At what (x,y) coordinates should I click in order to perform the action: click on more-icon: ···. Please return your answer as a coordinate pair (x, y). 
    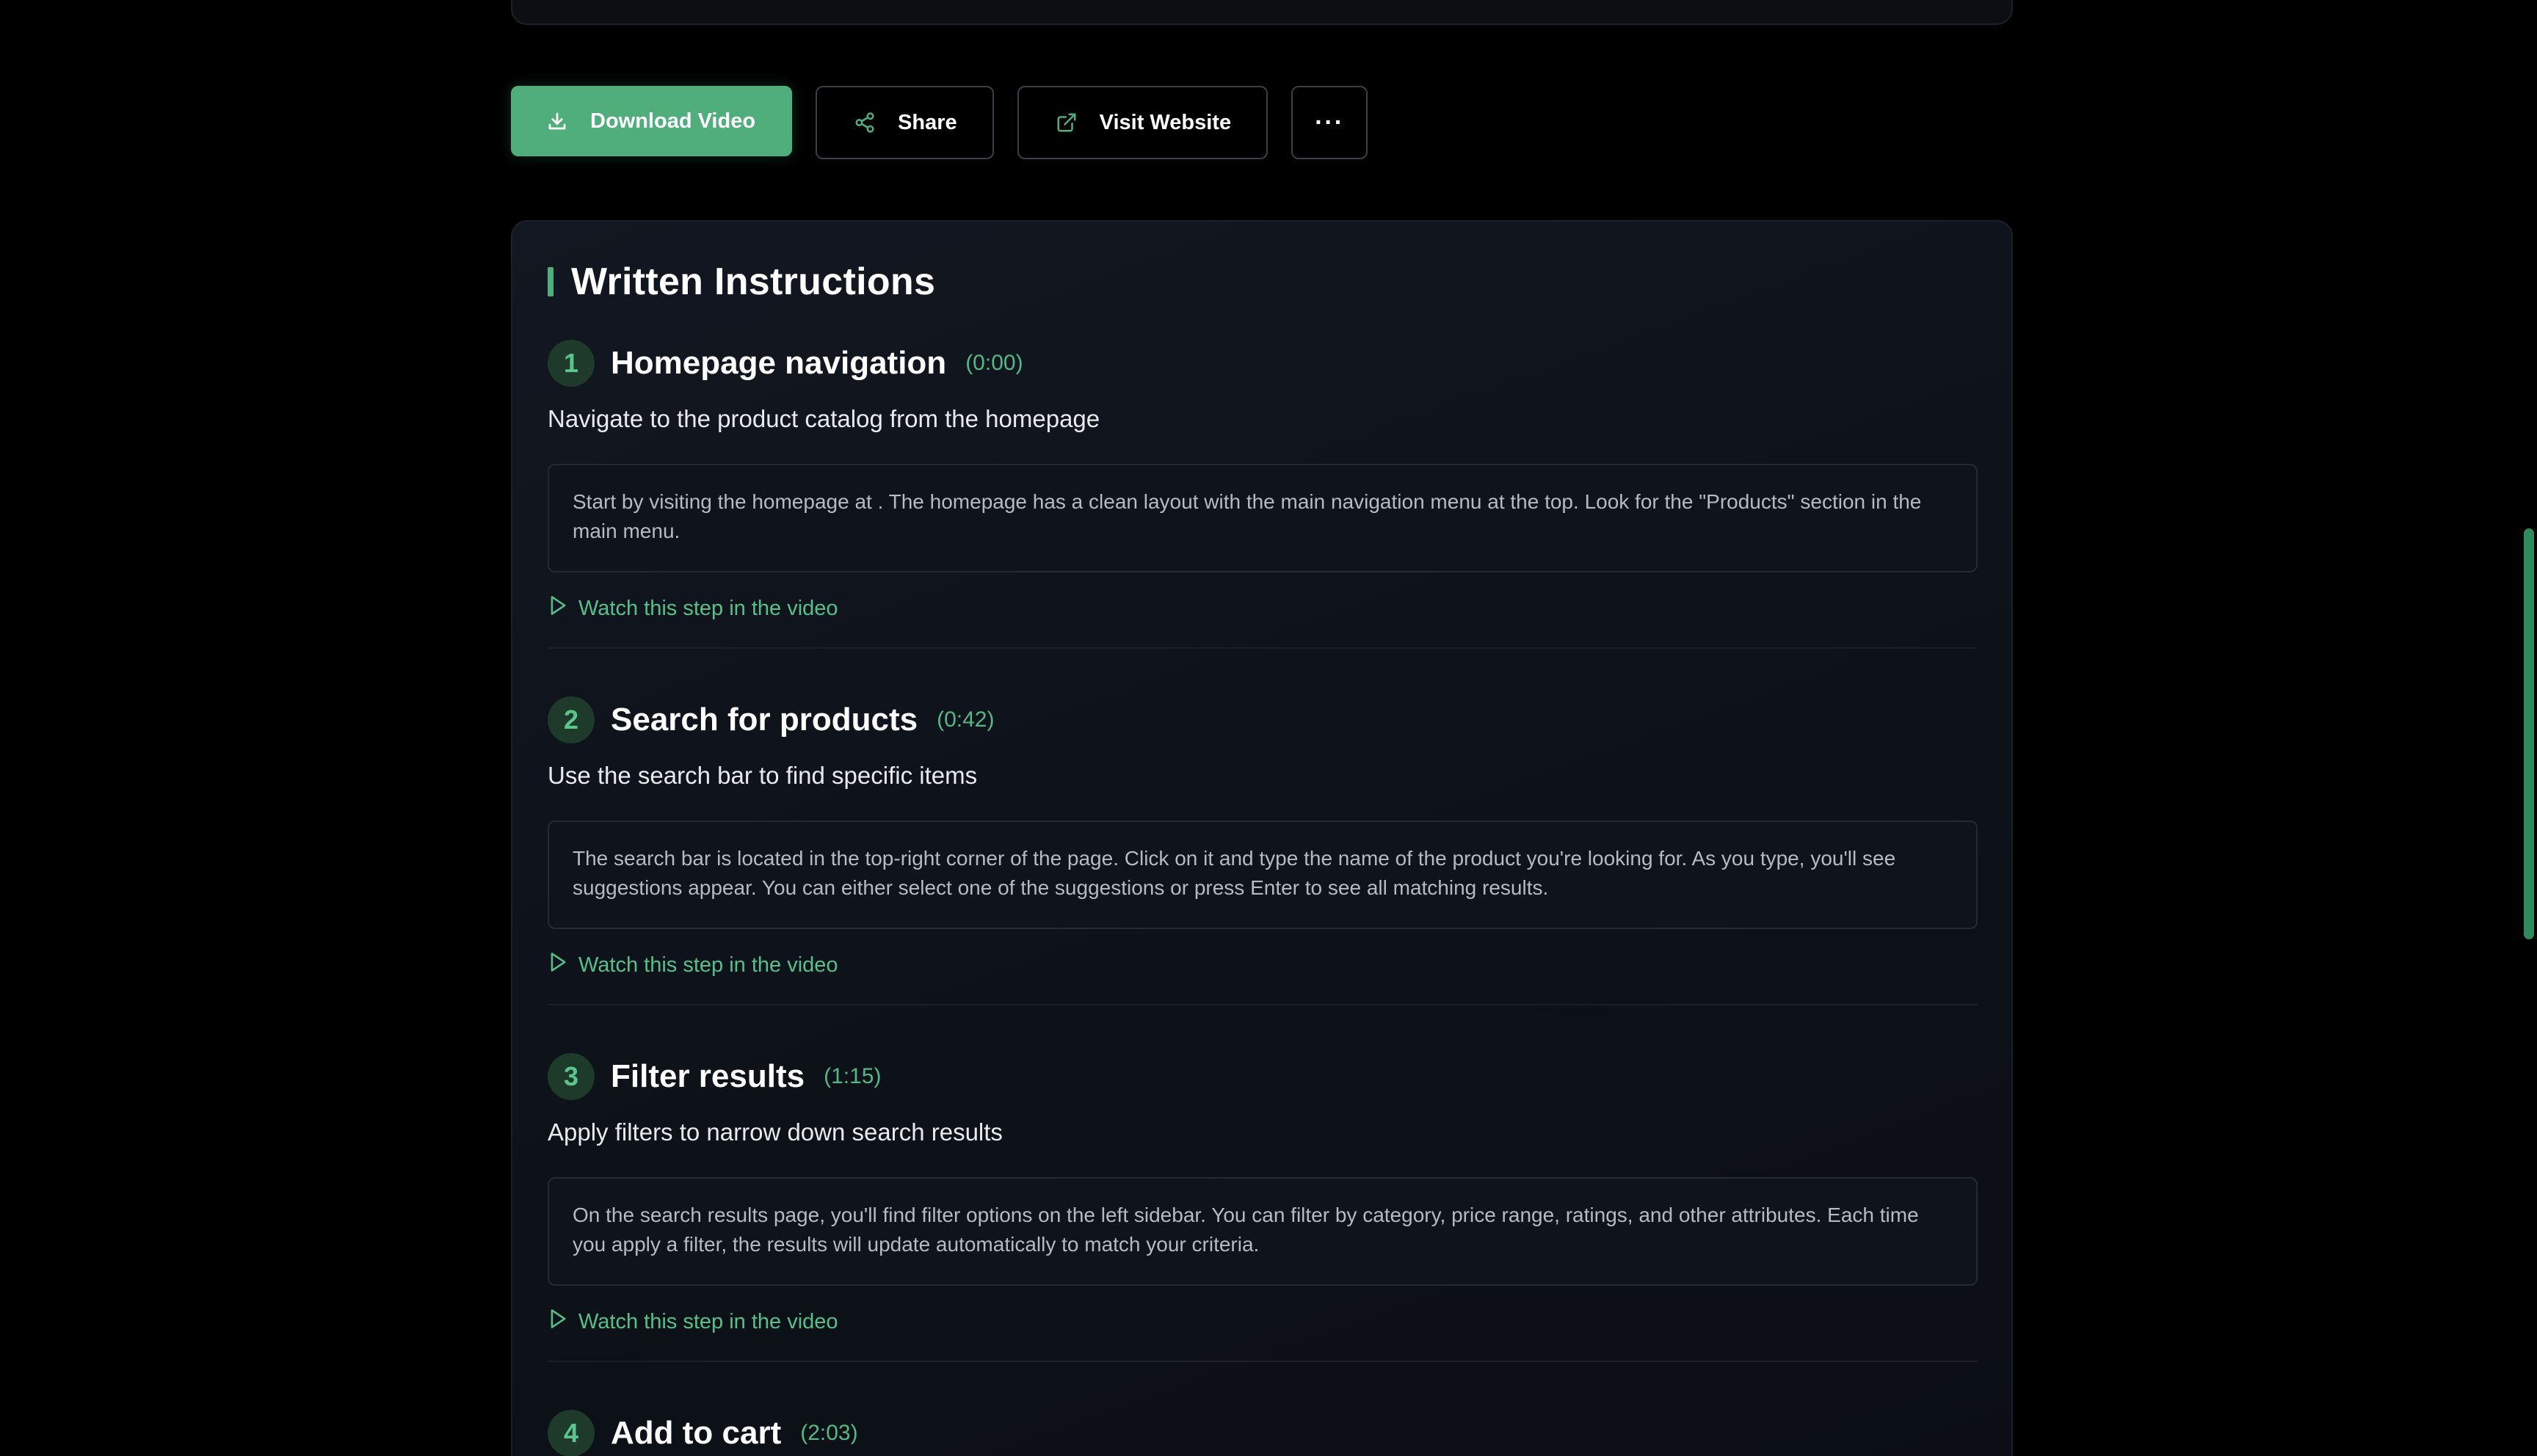
    Looking at the image, I should click on (1330, 122).